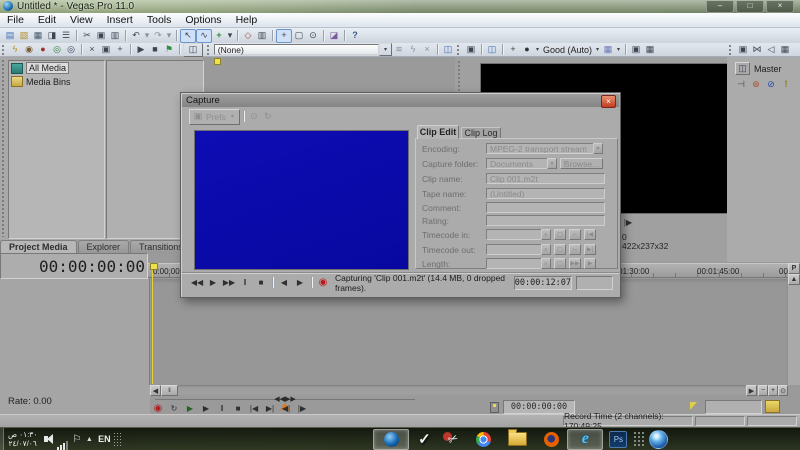 The width and height of the screenshot is (800, 450). What do you see at coordinates (448, 50) in the screenshot?
I see `video-output-icon: ◫` at bounding box center [448, 50].